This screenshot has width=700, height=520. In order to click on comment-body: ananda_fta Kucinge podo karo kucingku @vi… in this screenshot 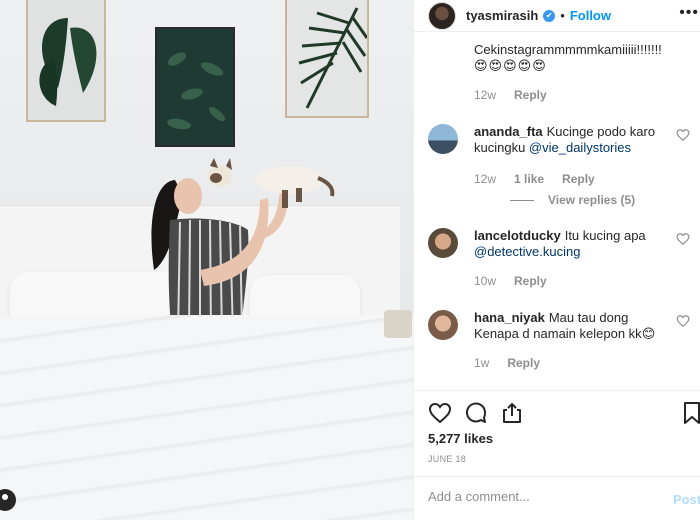, I will do `click(573, 140)`.